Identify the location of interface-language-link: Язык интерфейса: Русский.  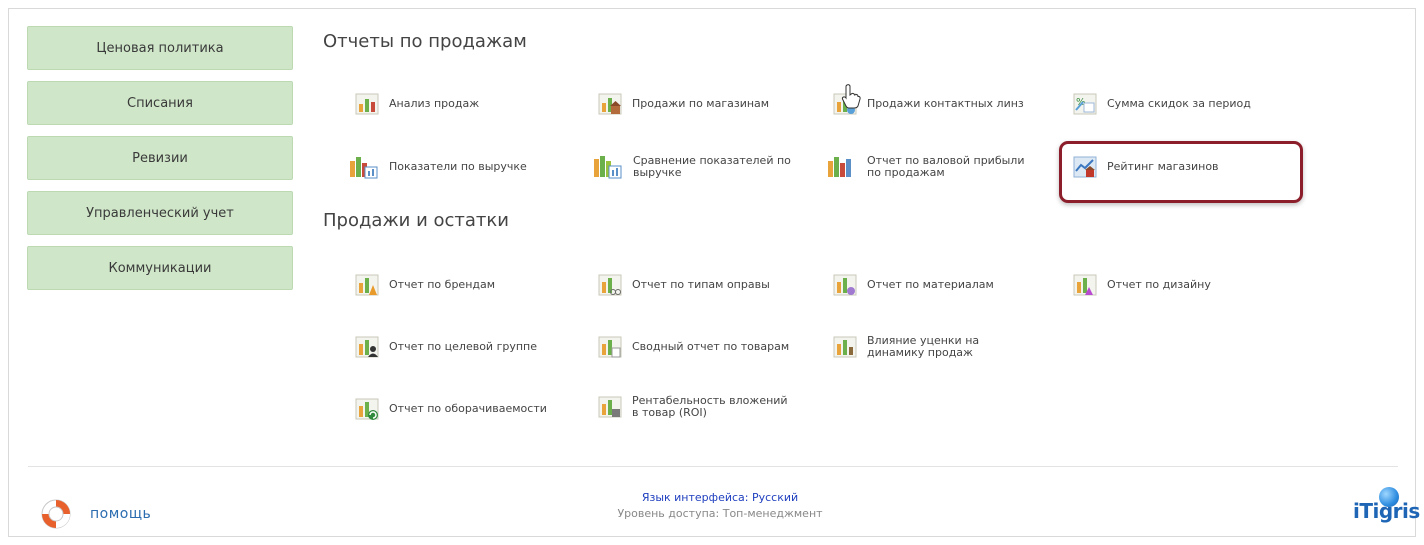
(720, 497).